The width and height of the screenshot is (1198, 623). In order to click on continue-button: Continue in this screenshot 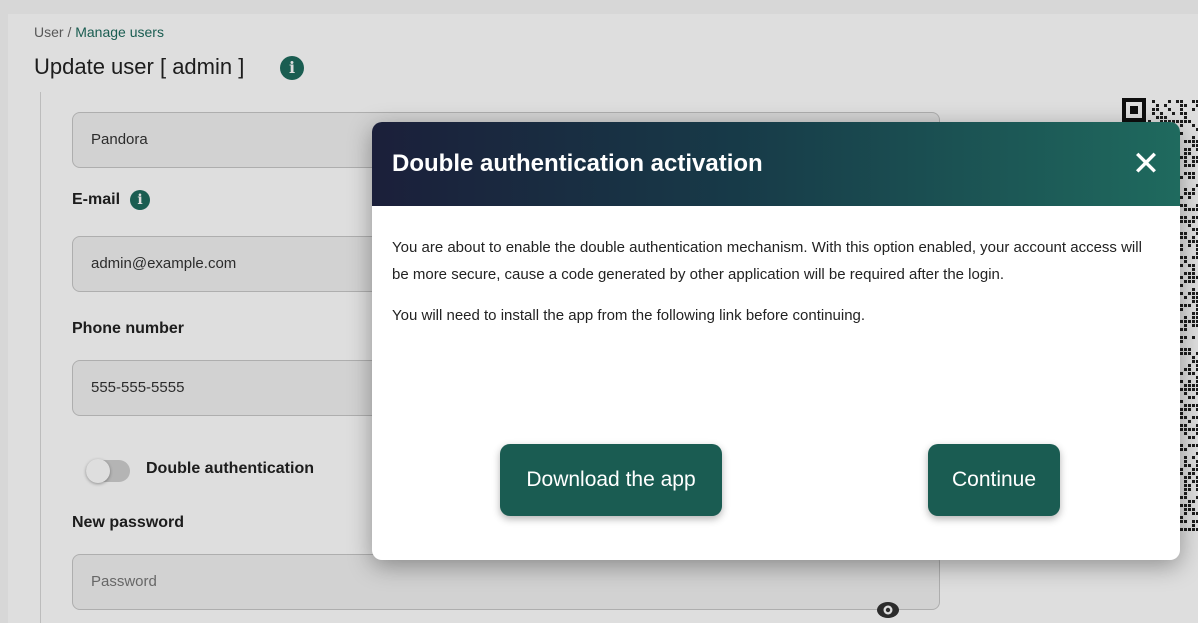, I will do `click(994, 480)`.